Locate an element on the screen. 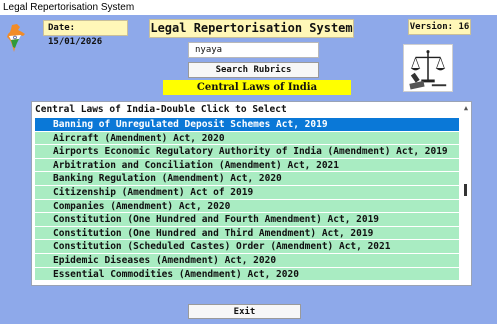 The image size is (497, 324). scroll-thumb is located at coordinates (465, 190).